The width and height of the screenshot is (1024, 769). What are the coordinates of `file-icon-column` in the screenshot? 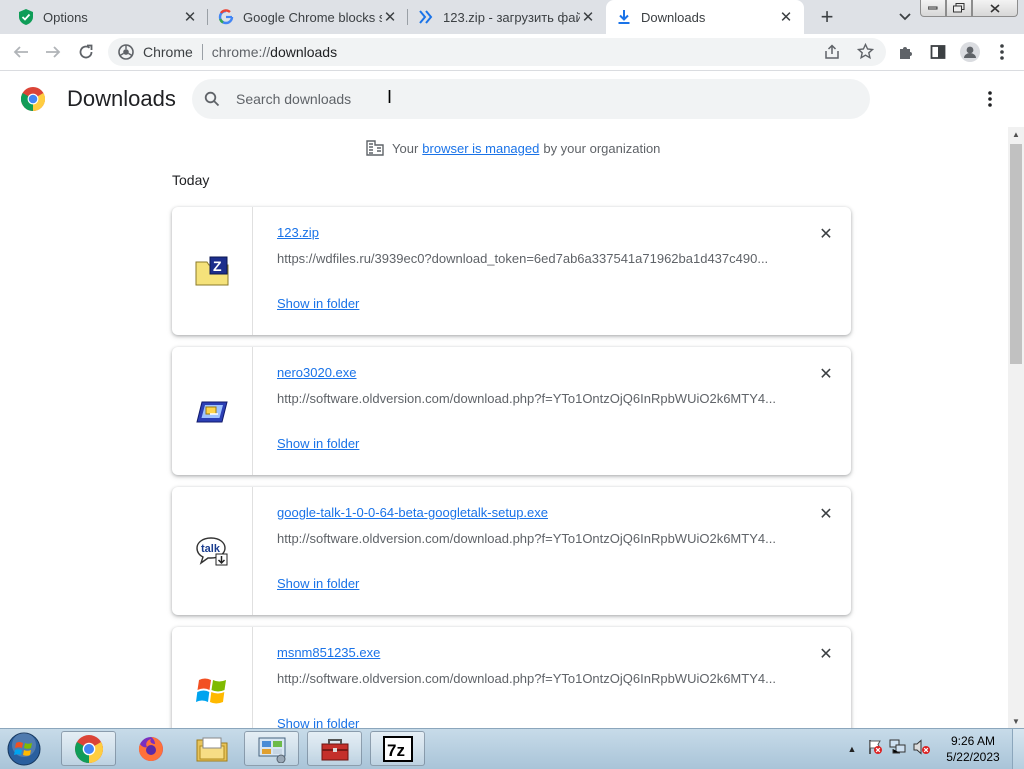 It's located at (212, 411).